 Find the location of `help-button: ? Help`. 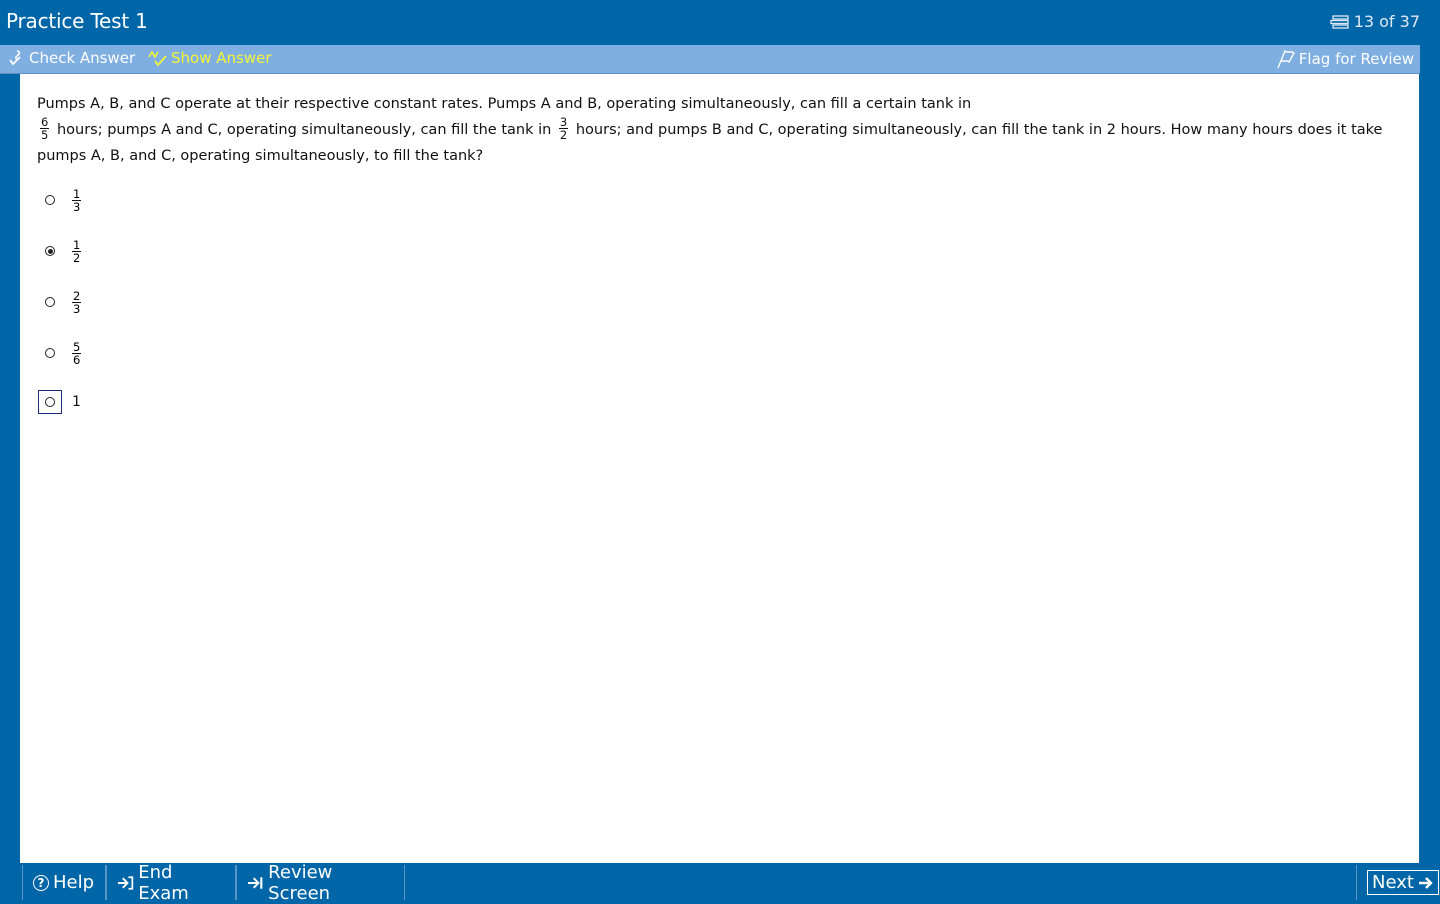

help-button: ? Help is located at coordinates (64, 882).